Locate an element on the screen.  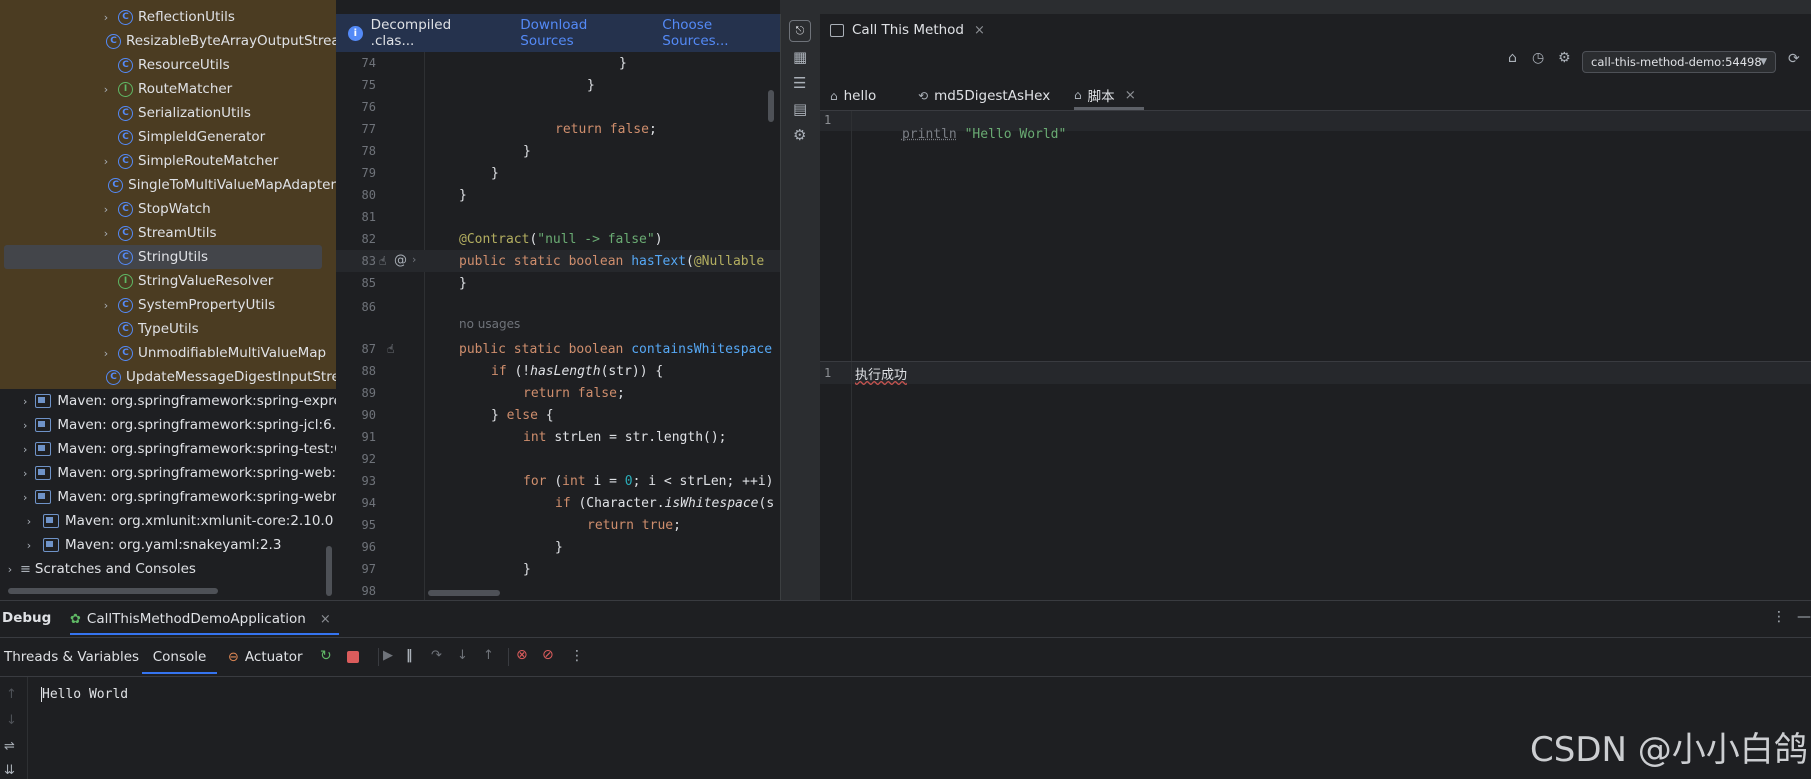
tree-item-class: C ResourceUtils is located at coordinates (168, 65).